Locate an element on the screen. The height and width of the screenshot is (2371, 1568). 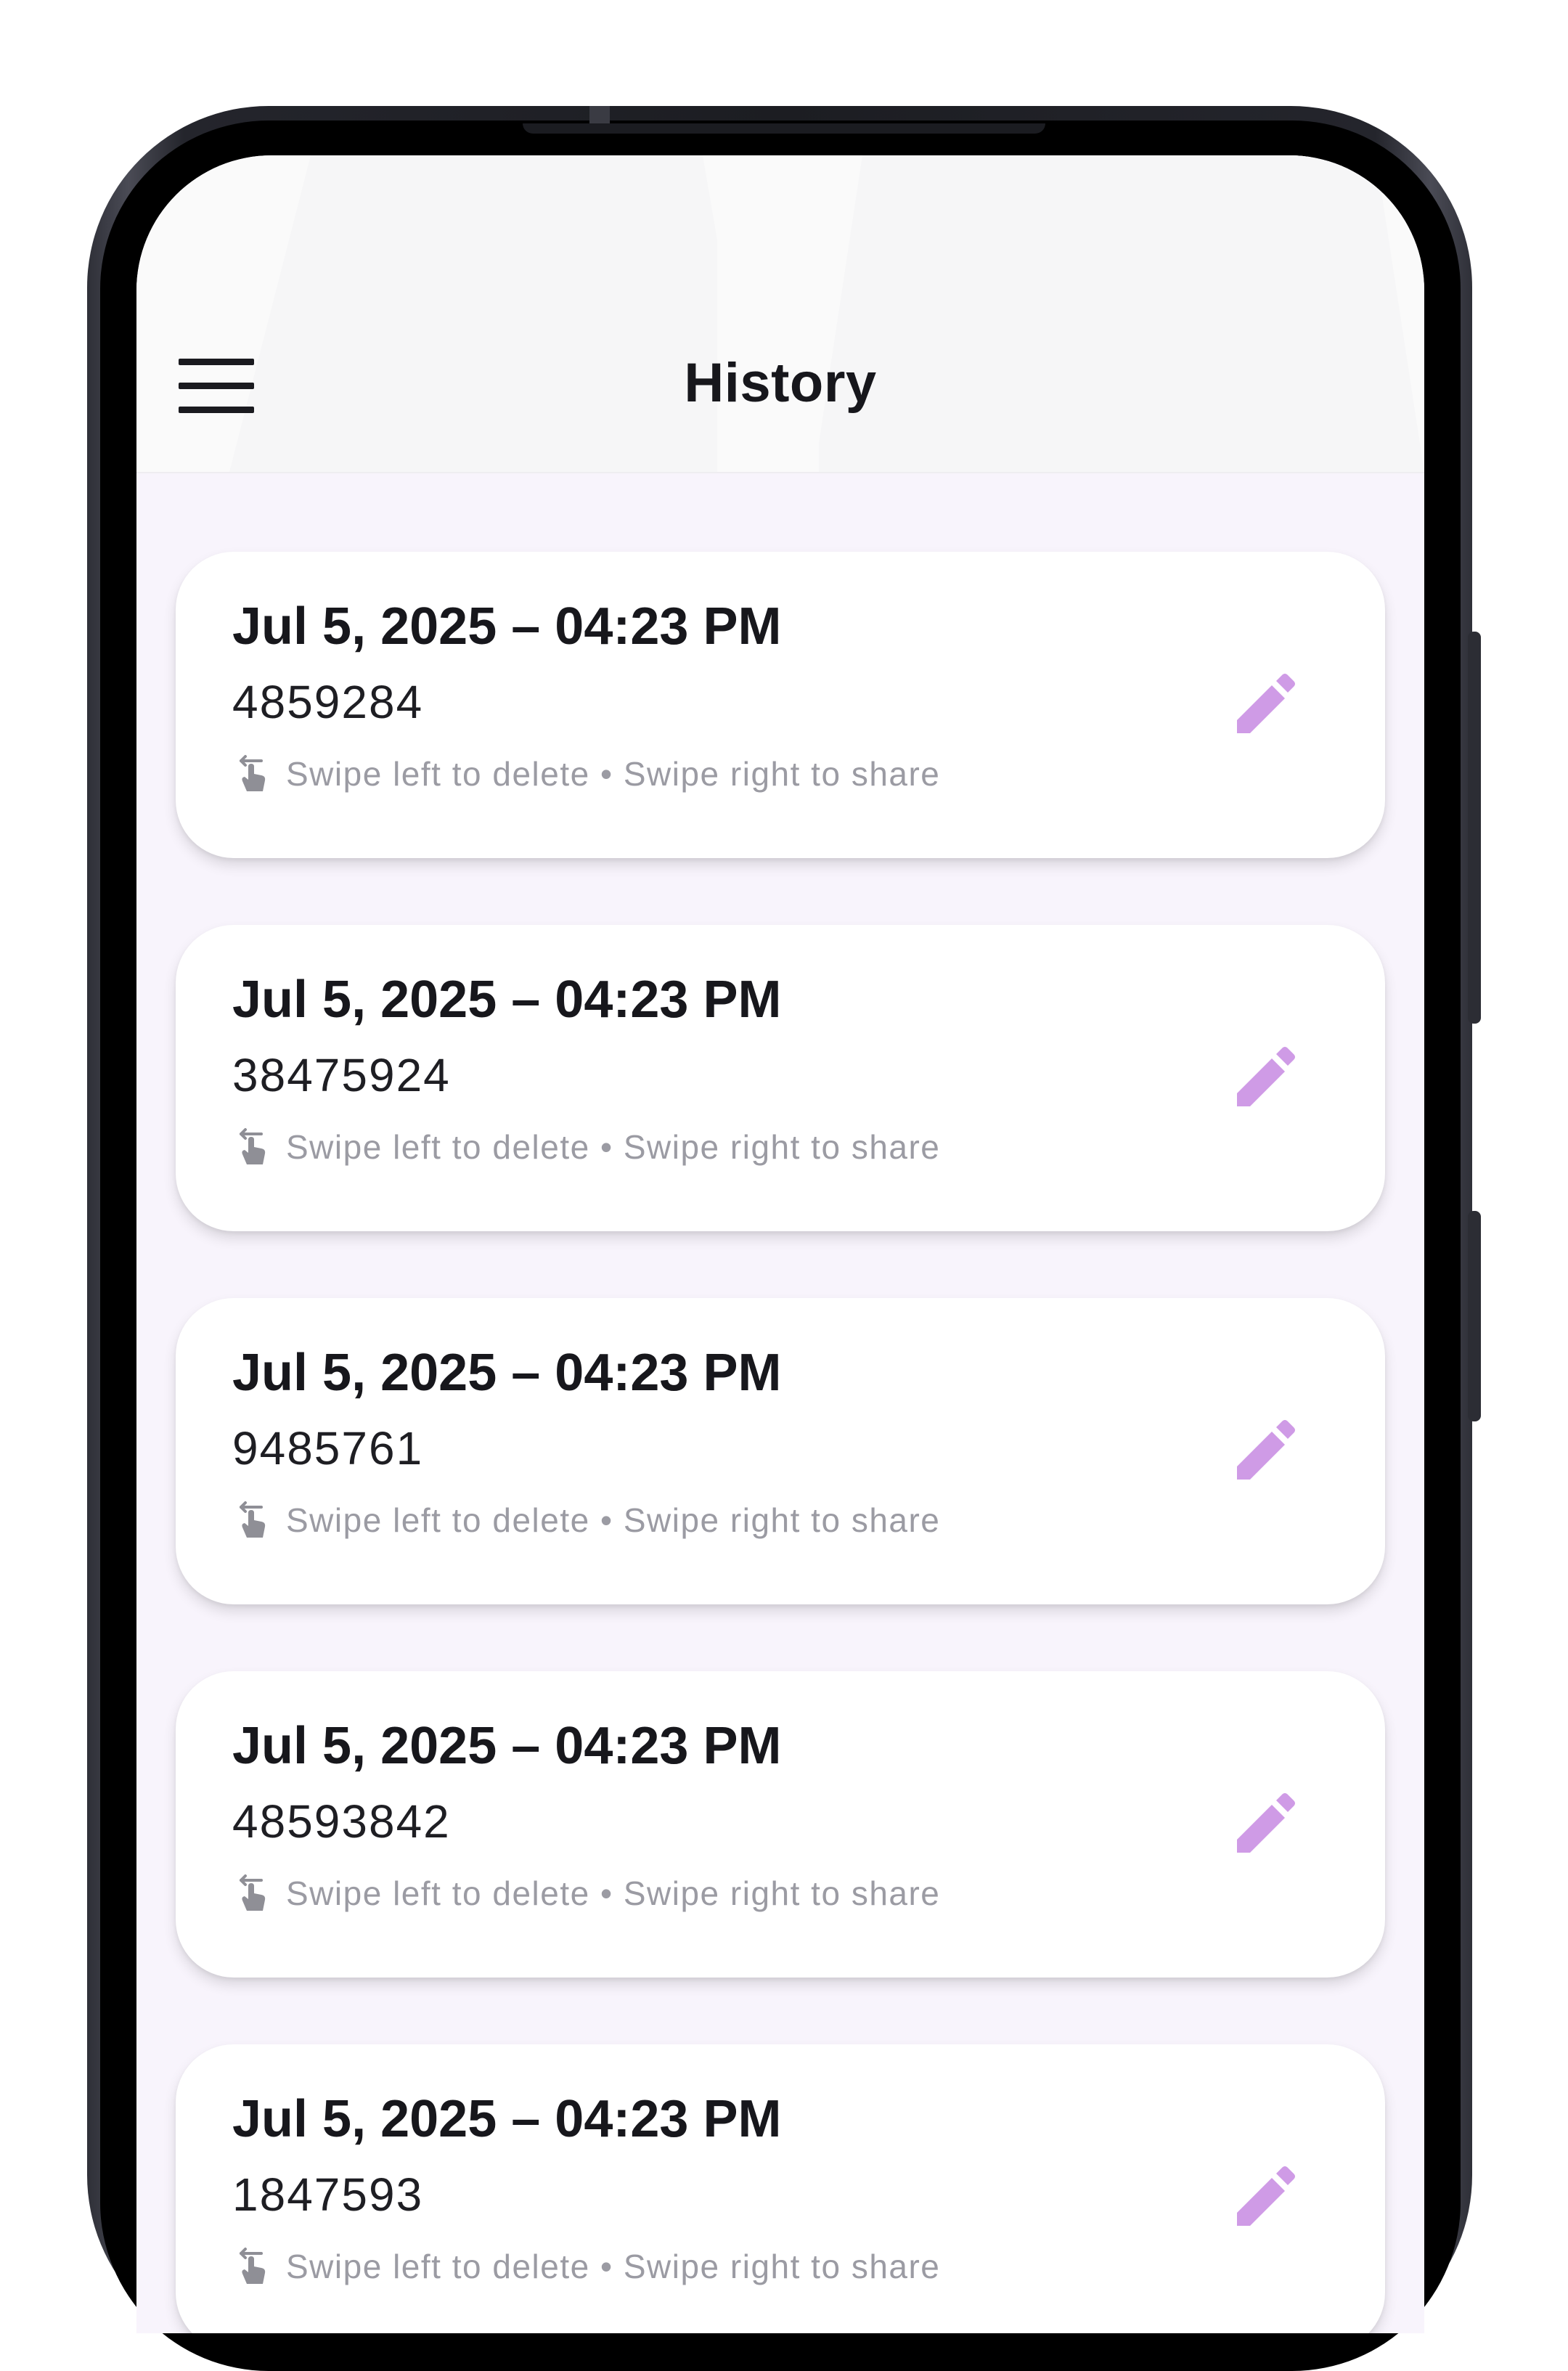
history-number: 1847593 is located at coordinates (328, 2195).